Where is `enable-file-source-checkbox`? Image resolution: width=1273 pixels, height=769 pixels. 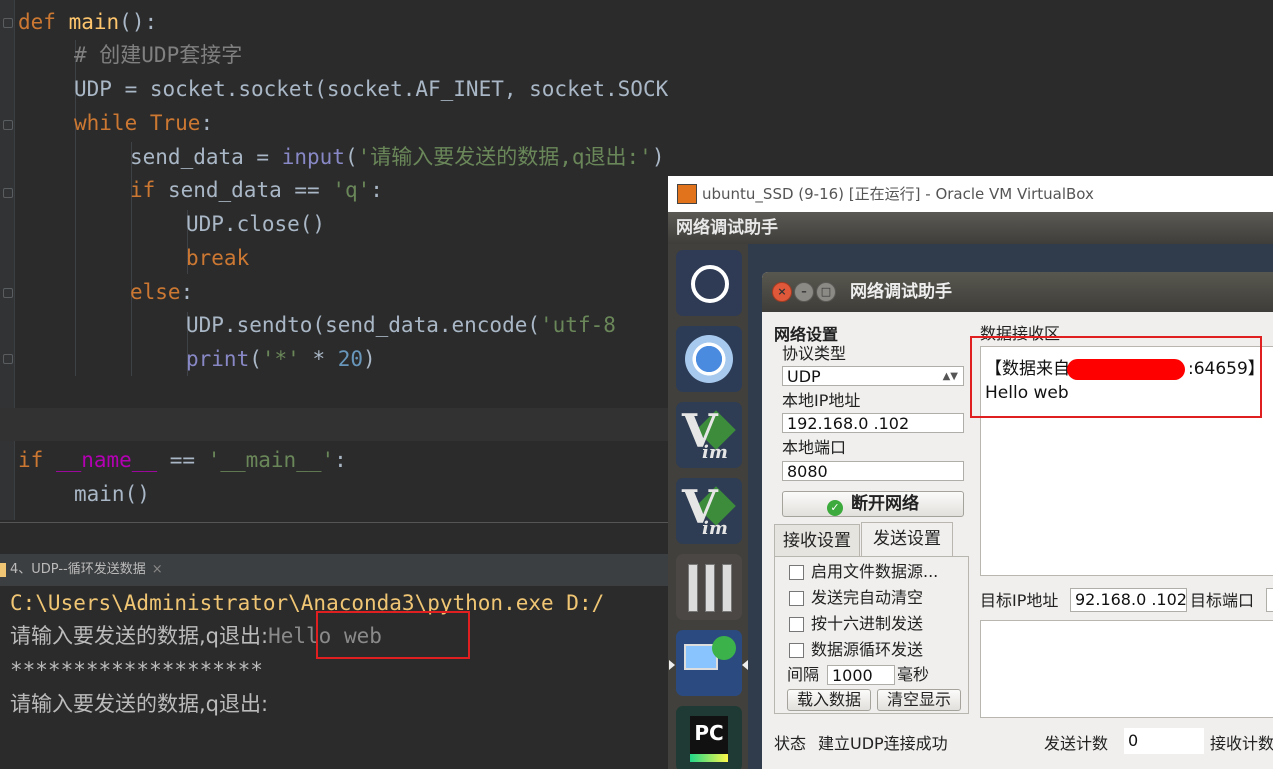 enable-file-source-checkbox is located at coordinates (796, 572).